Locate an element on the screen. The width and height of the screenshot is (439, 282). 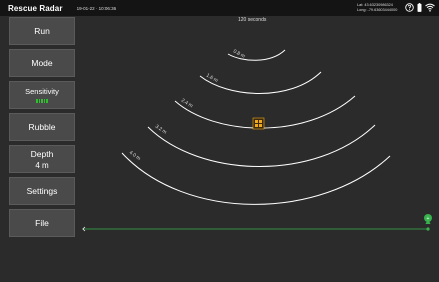
ring-label-3: 2.4 m is located at coordinates (187, 104).